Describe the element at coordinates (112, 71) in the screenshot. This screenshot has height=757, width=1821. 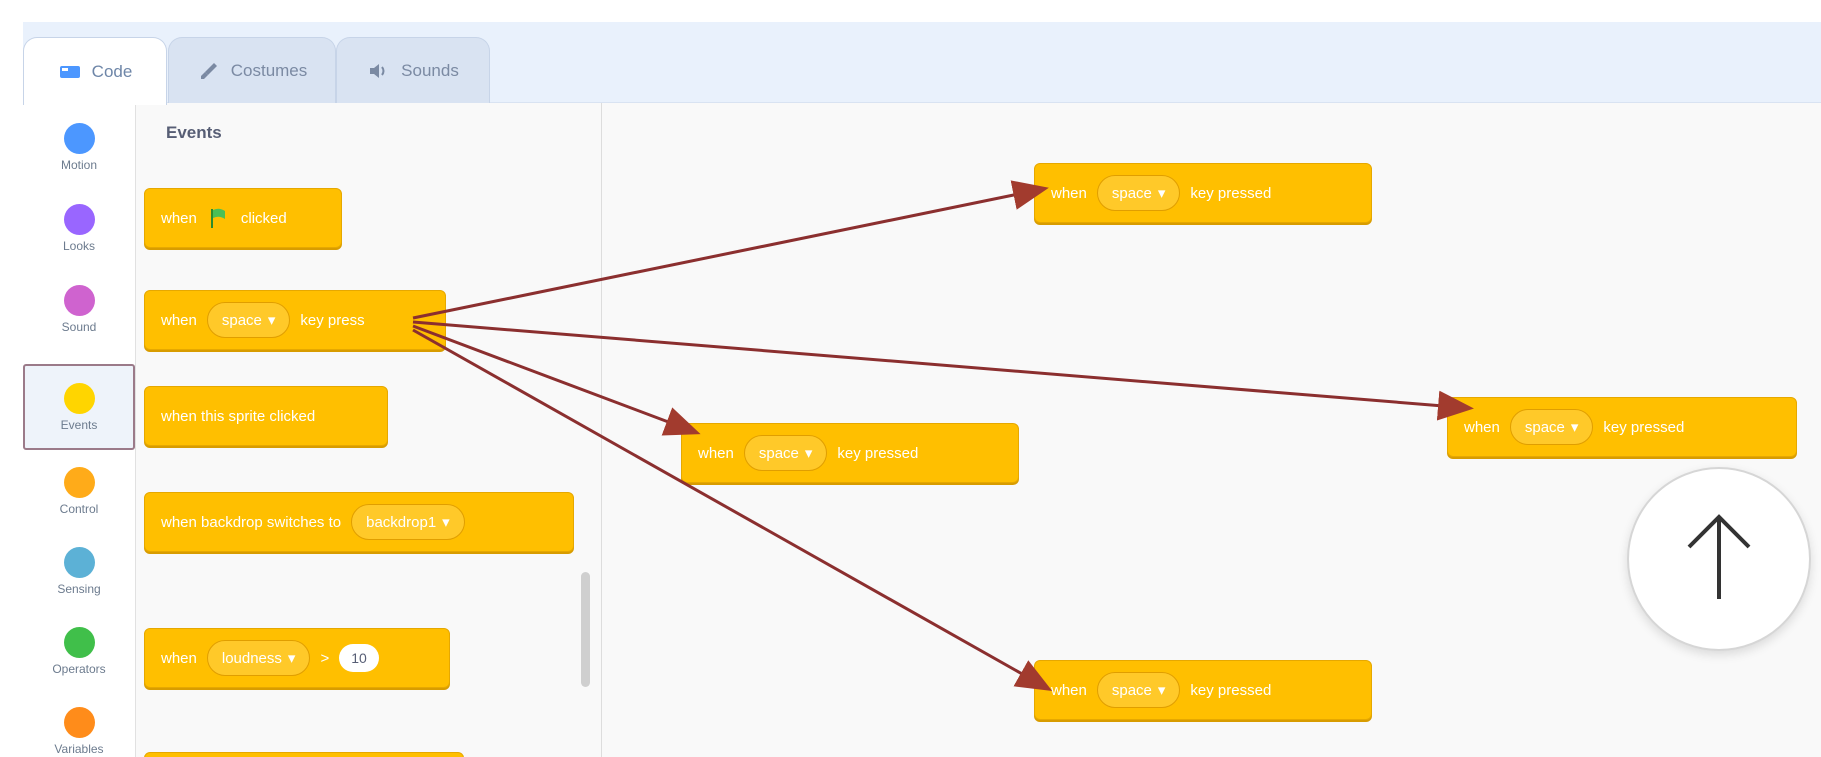
I see `tab-label: Code` at that location.